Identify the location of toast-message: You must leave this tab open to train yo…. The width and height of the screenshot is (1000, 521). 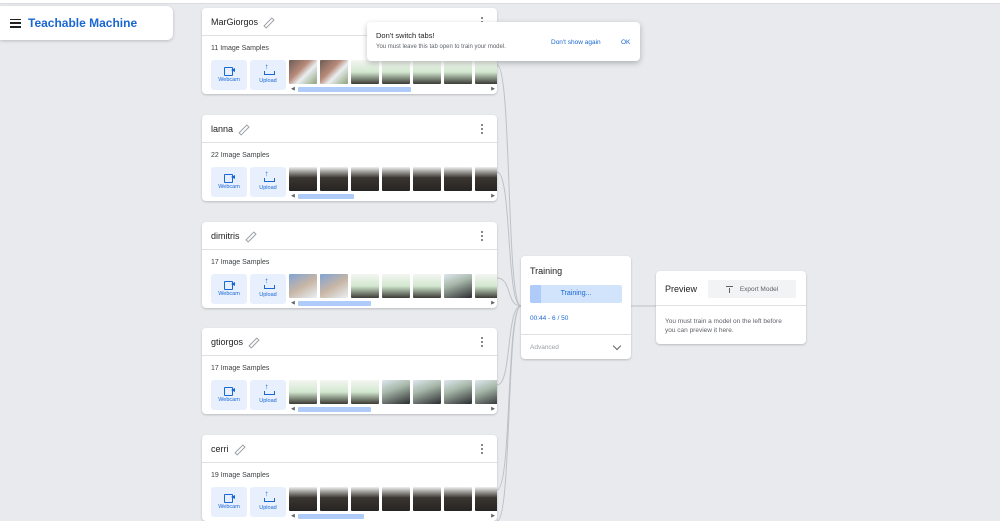
(441, 47).